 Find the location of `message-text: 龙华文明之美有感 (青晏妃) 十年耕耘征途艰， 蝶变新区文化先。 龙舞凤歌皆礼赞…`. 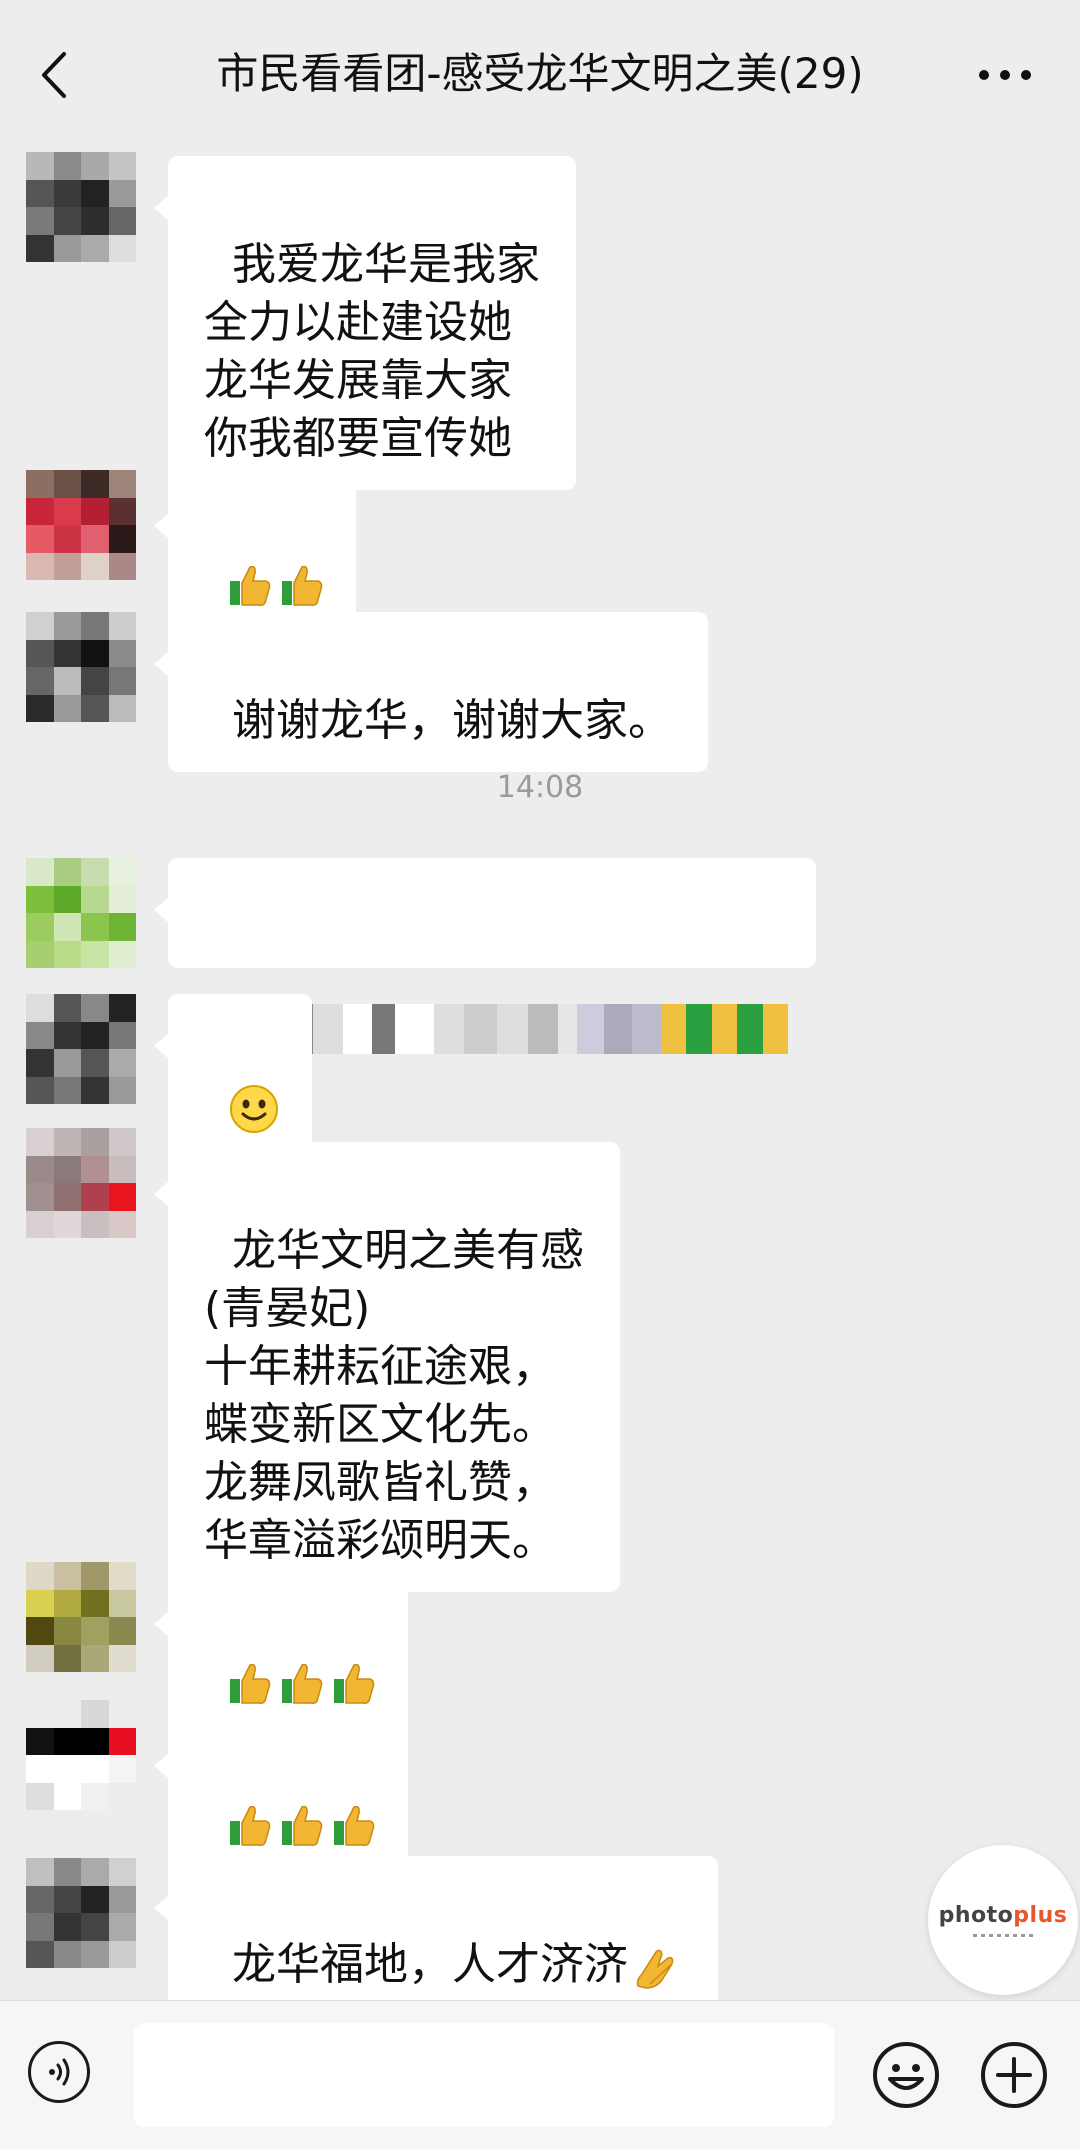

message-text: 龙华文明之美有感 (青晏妃) 十年耕耘征途艰， 蝶变新区文化先。 龙舞凤歌皆礼赞… is located at coordinates (394, 1395).